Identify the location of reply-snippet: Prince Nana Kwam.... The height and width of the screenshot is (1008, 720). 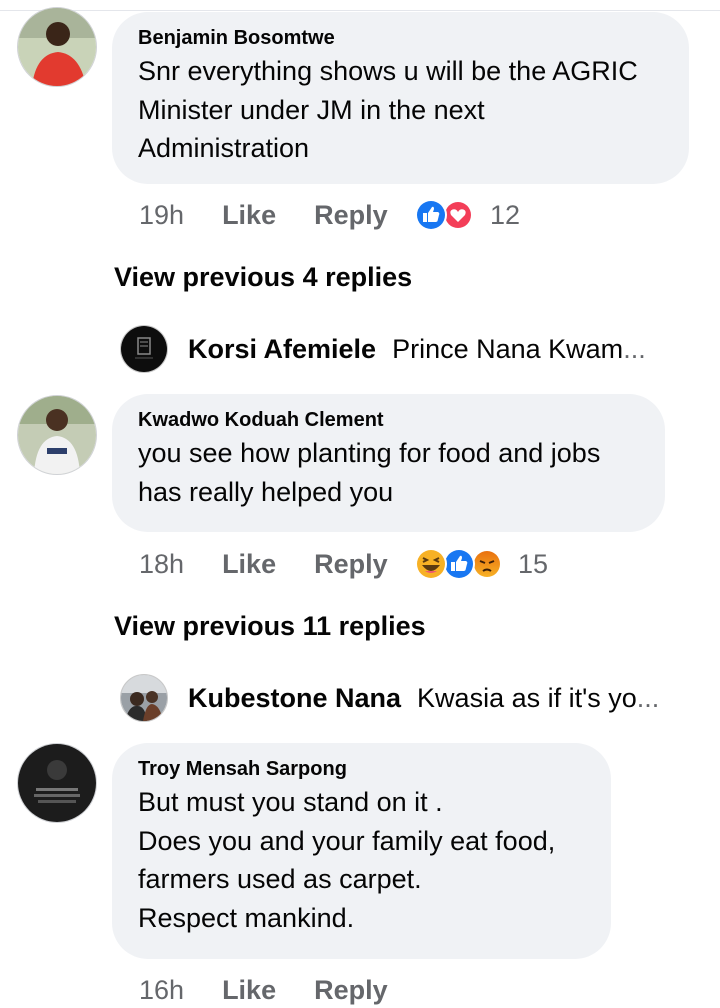
(519, 349).